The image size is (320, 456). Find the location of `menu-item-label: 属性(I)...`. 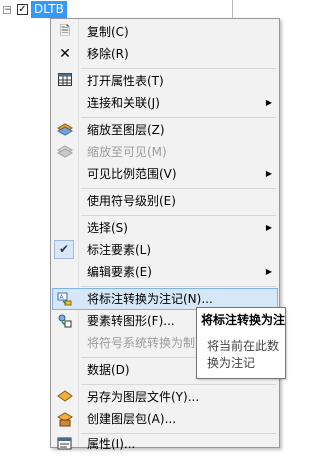

menu-item-label: 属性(I)... is located at coordinates (111, 444).